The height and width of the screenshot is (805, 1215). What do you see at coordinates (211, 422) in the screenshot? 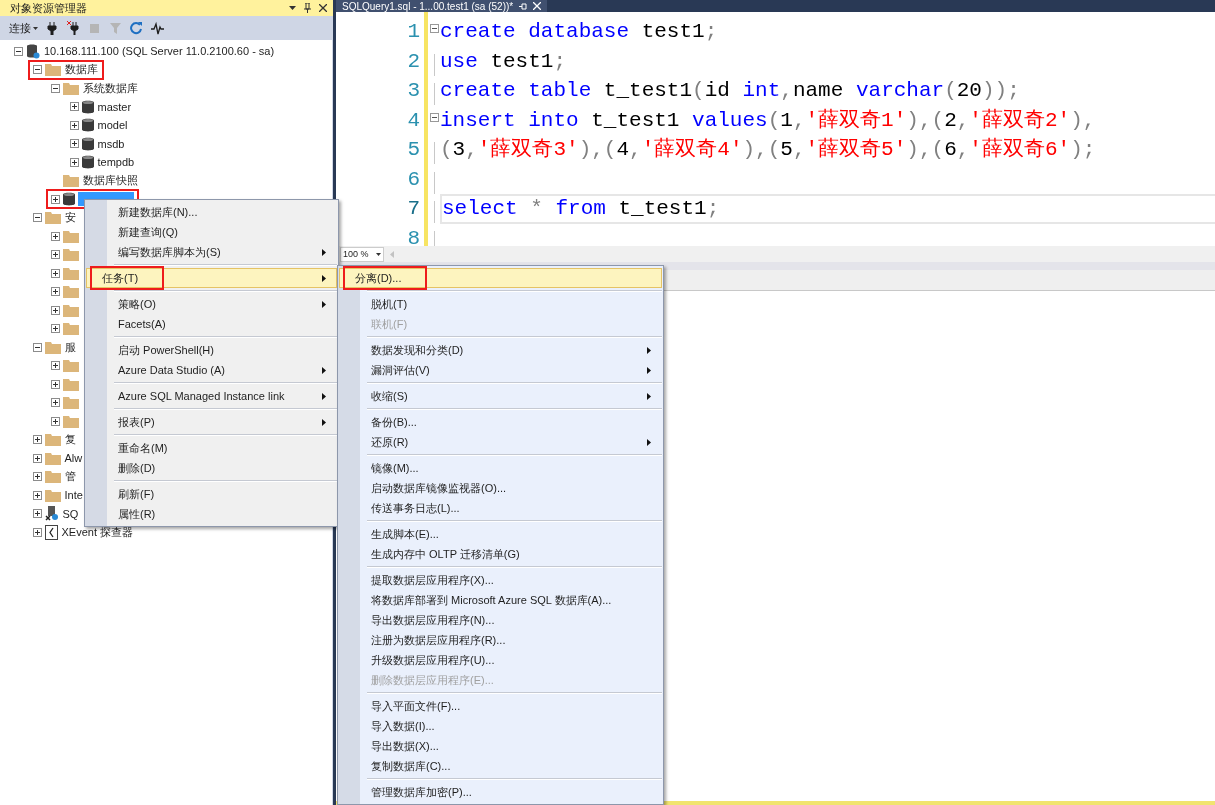
I see `menu-item: 报表(P)` at bounding box center [211, 422].